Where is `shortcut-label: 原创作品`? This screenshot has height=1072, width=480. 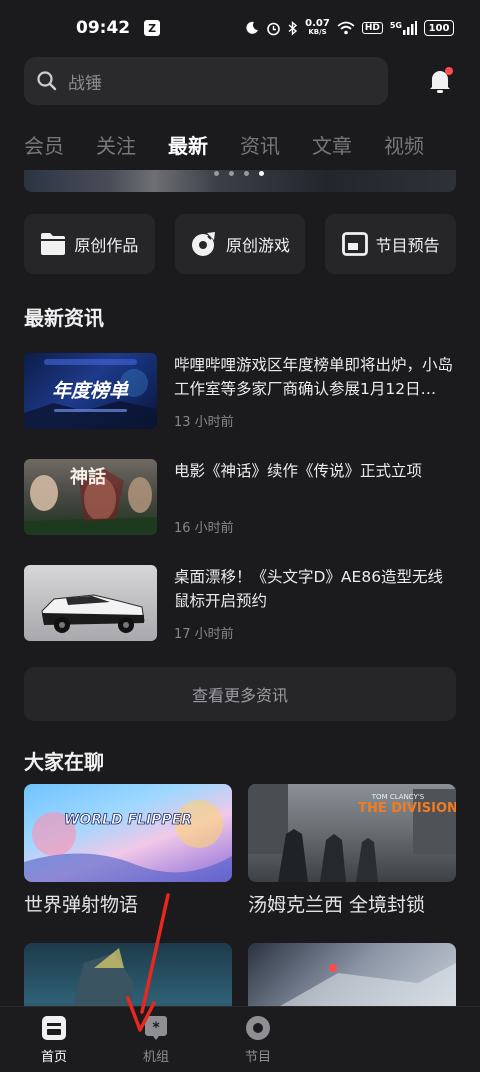
shortcut-label: 原创作品 is located at coordinates (106, 245).